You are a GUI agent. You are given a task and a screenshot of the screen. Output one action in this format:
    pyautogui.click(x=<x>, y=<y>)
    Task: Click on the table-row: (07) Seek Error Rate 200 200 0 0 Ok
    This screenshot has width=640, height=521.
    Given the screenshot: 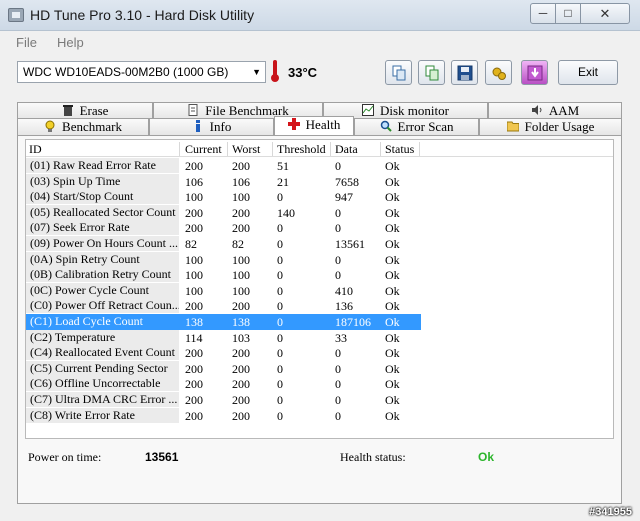 What is the action you would take?
    pyautogui.click(x=223, y=228)
    